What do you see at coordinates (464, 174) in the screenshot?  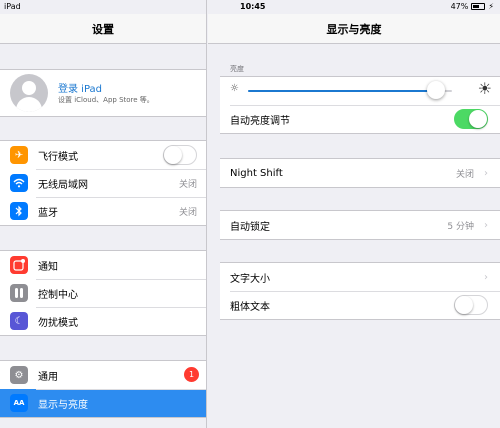 I see `night-shift-value: 关闭` at bounding box center [464, 174].